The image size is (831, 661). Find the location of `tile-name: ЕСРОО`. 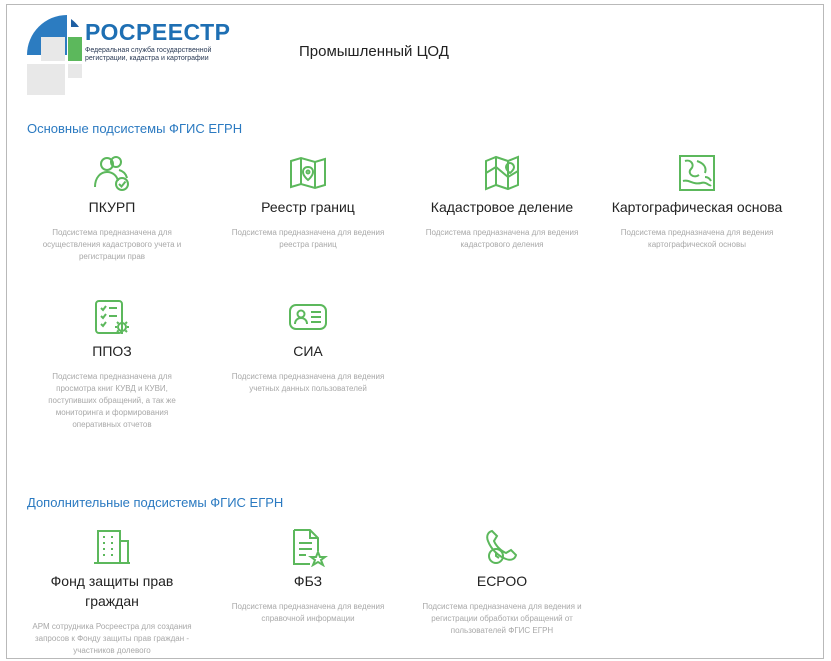

tile-name: ЕСРОО is located at coordinates (502, 581).